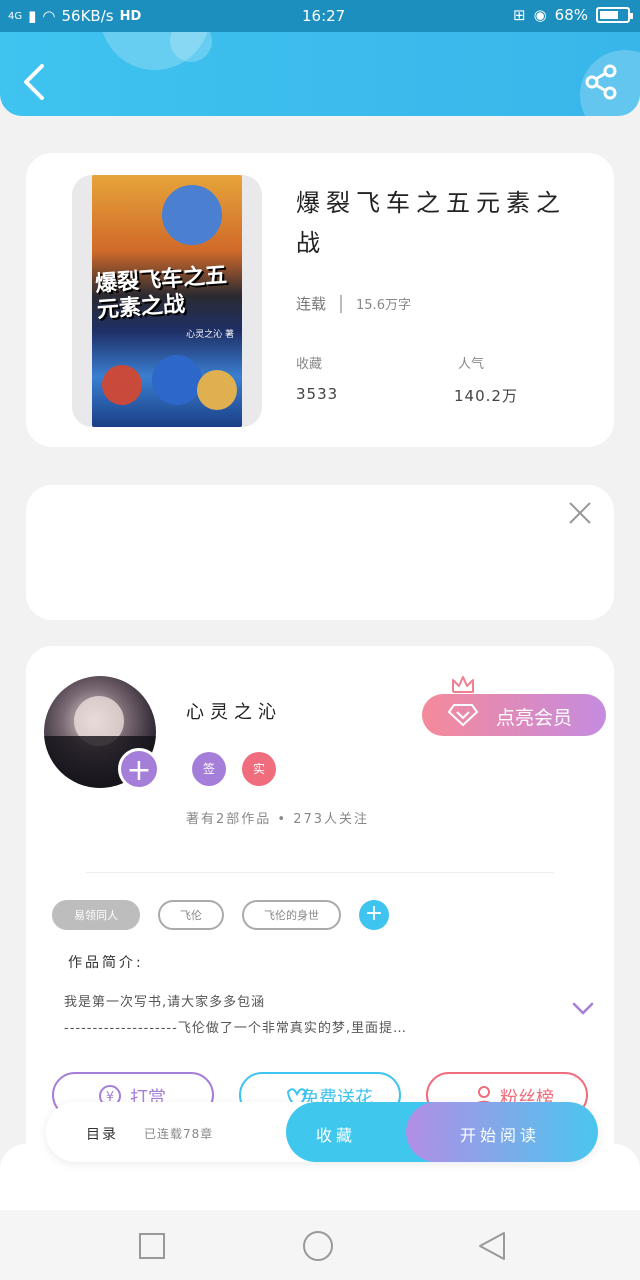  I want to click on activate-vip-button: 点亮会员, so click(514, 715).